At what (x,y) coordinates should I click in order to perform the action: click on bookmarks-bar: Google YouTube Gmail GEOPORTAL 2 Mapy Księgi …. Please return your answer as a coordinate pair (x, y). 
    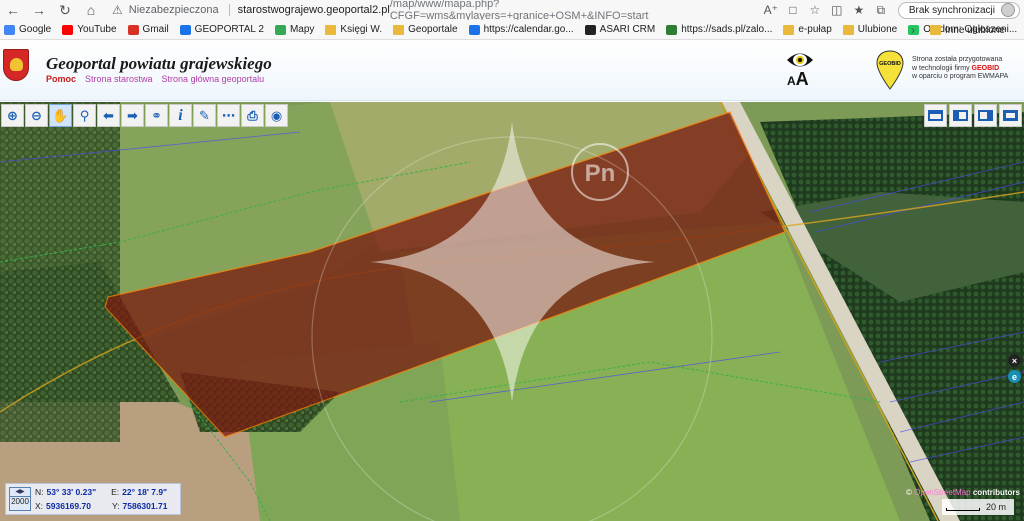
    Looking at the image, I should click on (512, 30).